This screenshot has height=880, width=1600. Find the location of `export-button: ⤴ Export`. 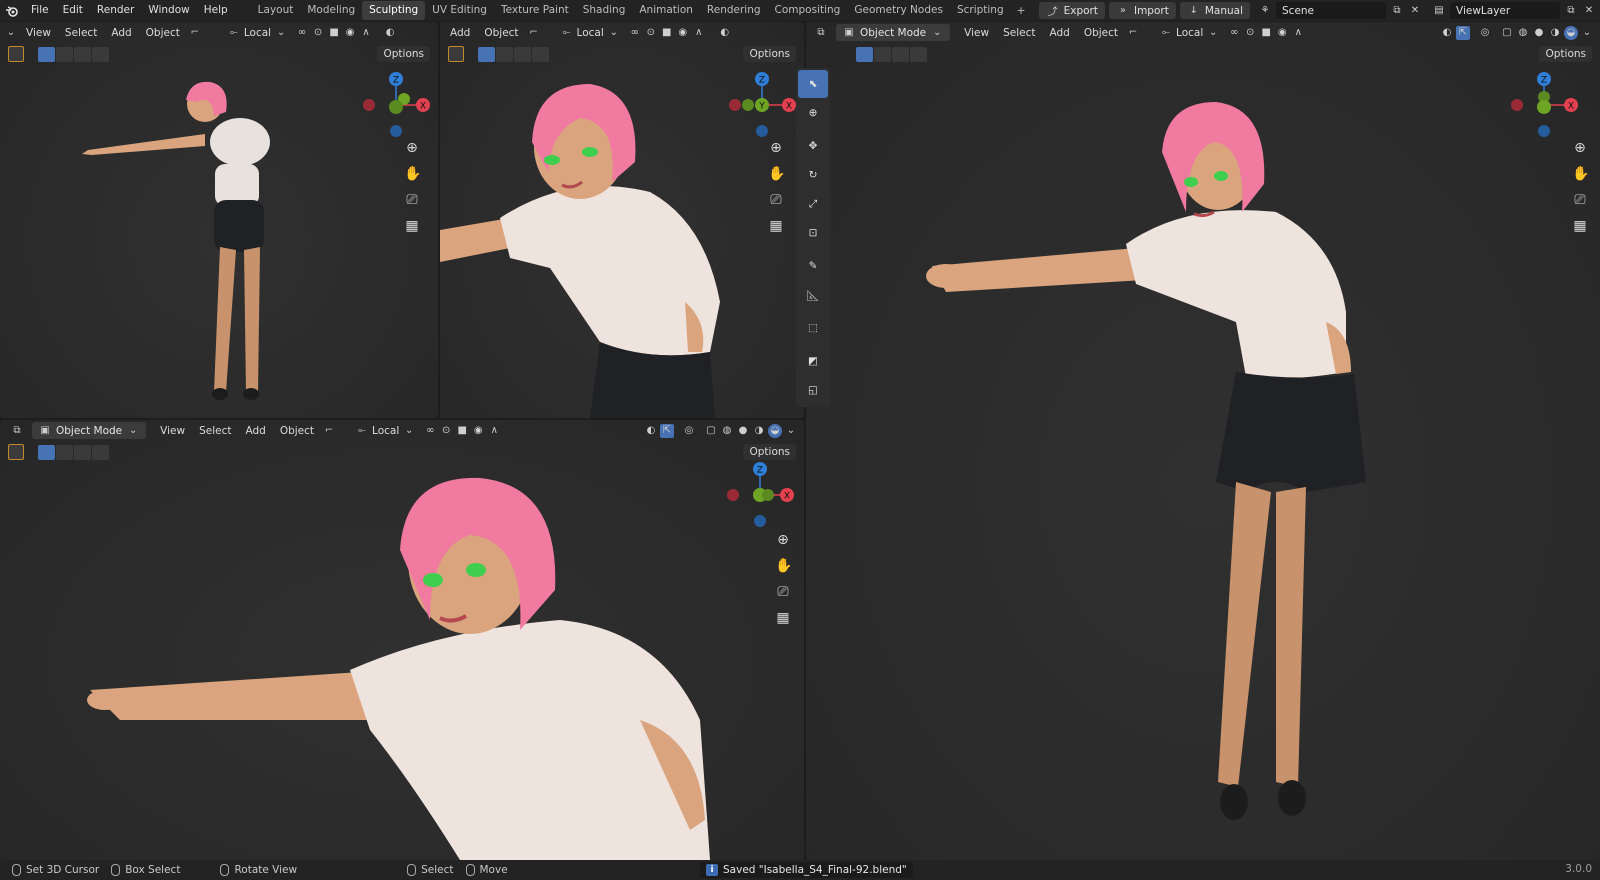

export-button: ⤴ Export is located at coordinates (1071, 10).